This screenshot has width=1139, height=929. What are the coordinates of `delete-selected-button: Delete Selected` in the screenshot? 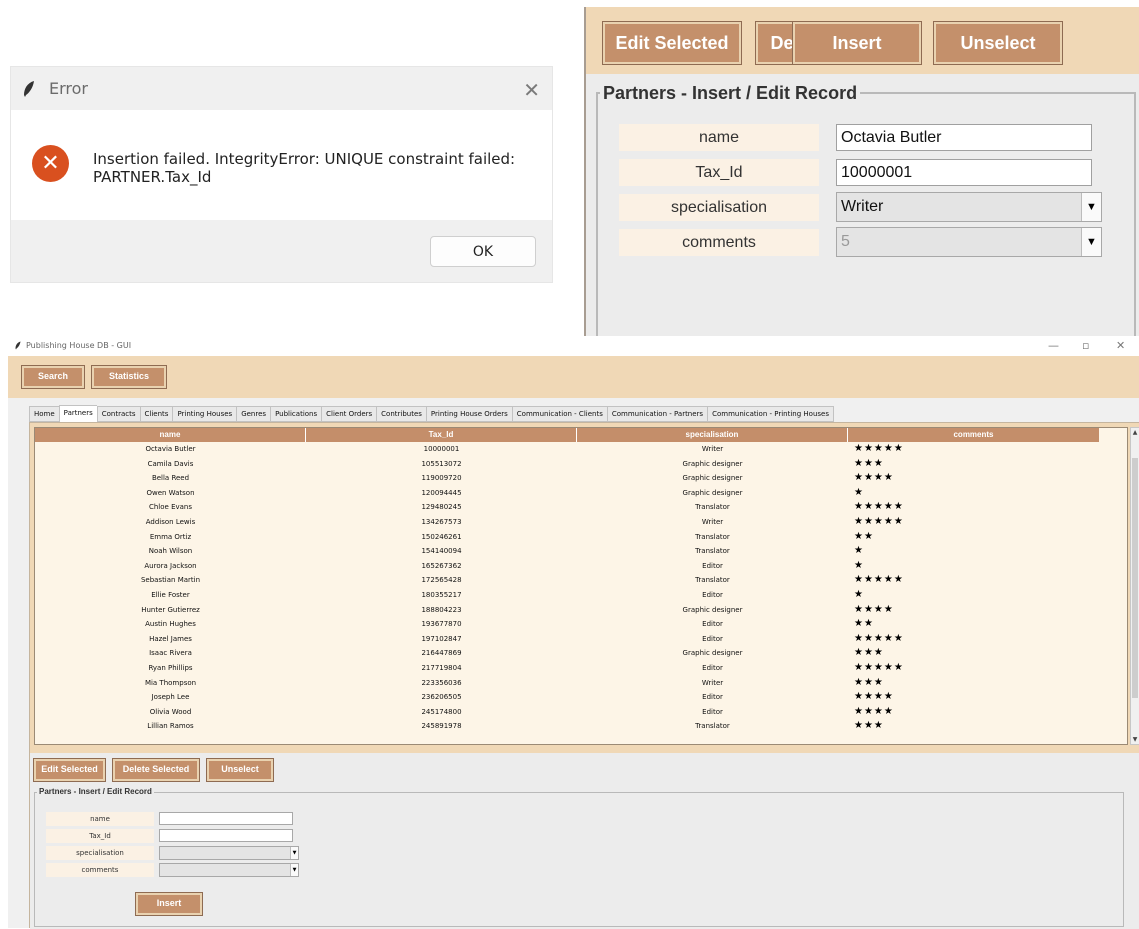 It's located at (156, 770).